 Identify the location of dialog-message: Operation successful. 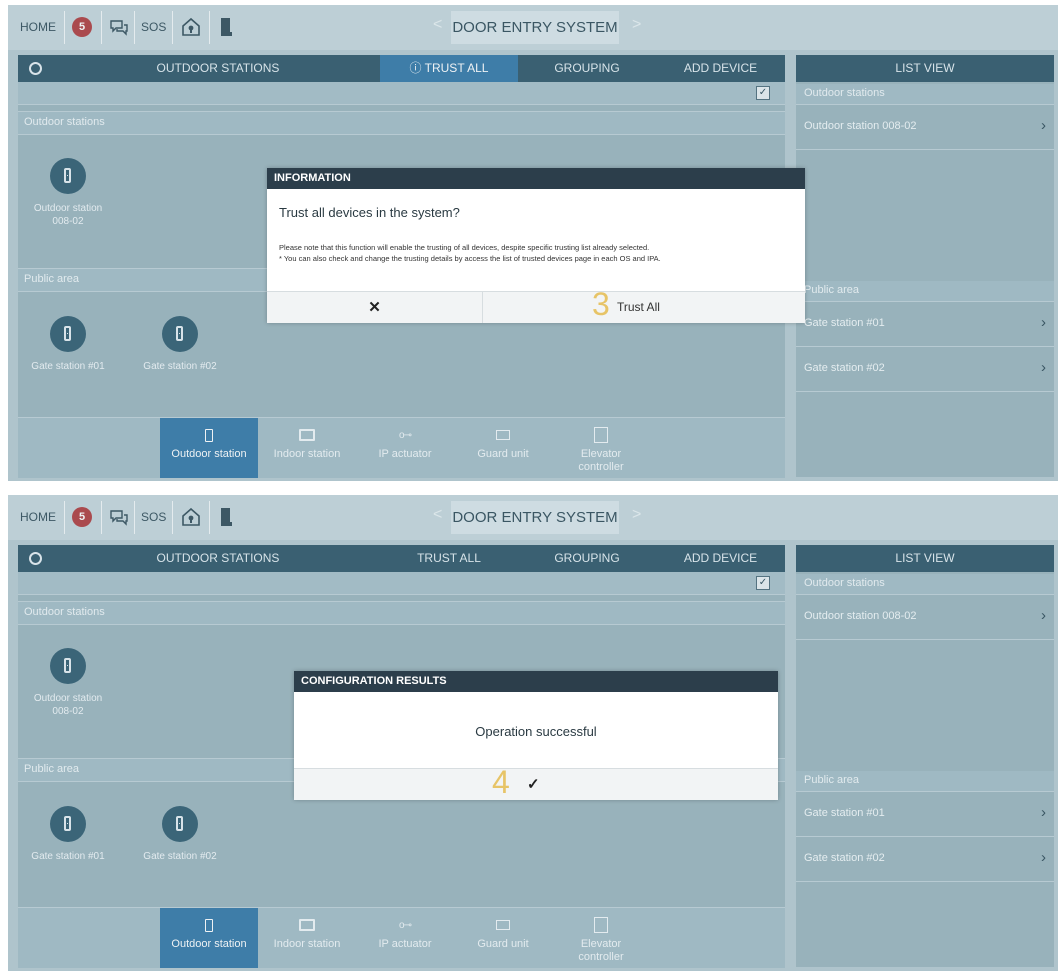
(536, 731).